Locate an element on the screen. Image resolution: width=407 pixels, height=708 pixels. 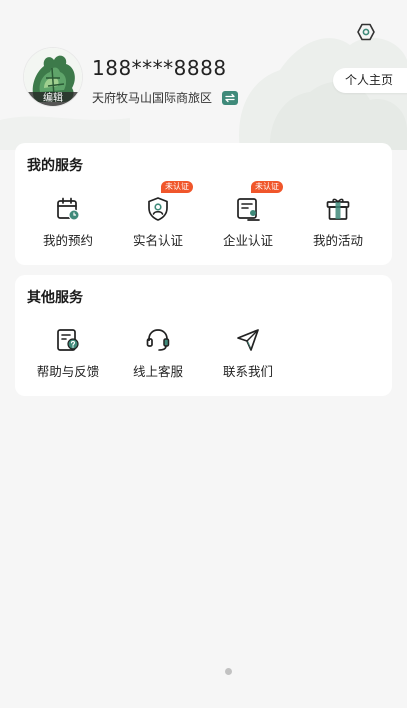
user-phone: 188****8888 is located at coordinates (159, 68).